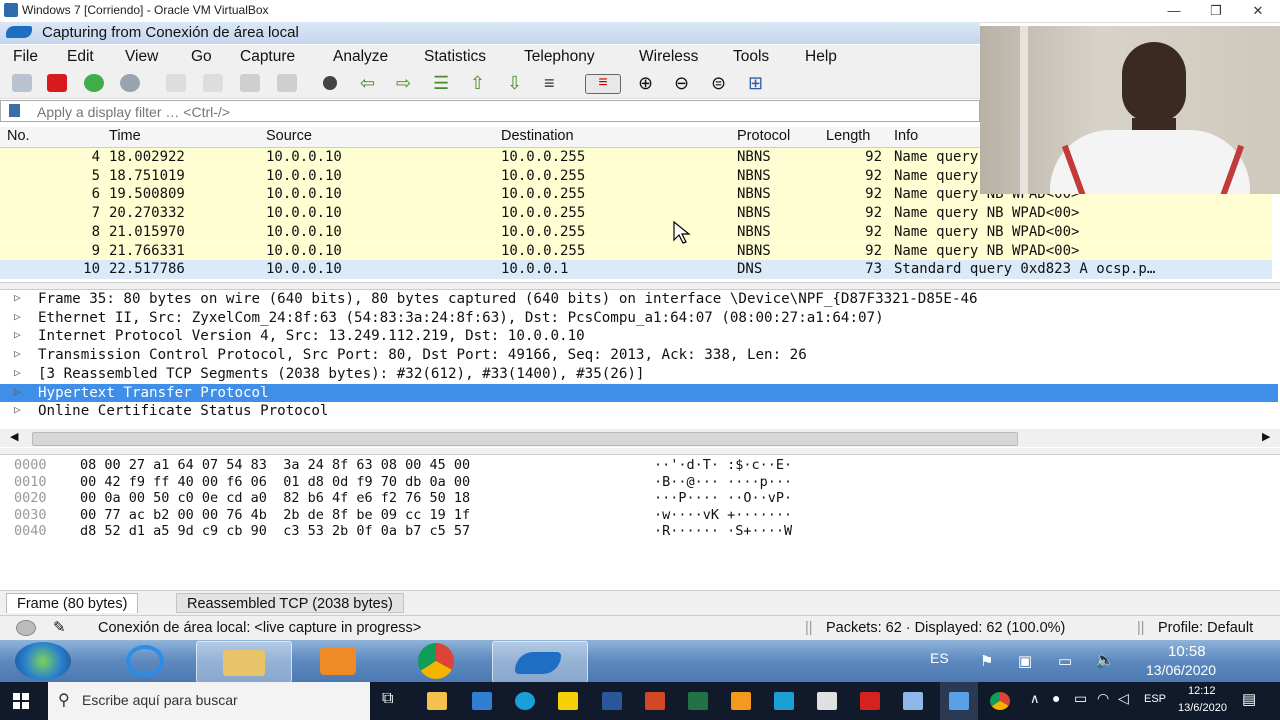  What do you see at coordinates (1056, 698) in the screenshot?
I see `microphone-icon: ●` at bounding box center [1056, 698].